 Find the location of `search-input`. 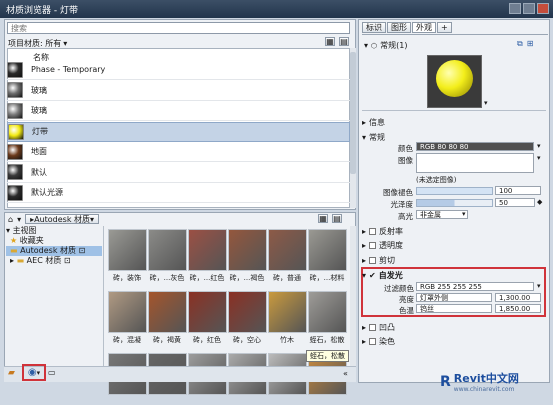

search-input is located at coordinates (178, 28).